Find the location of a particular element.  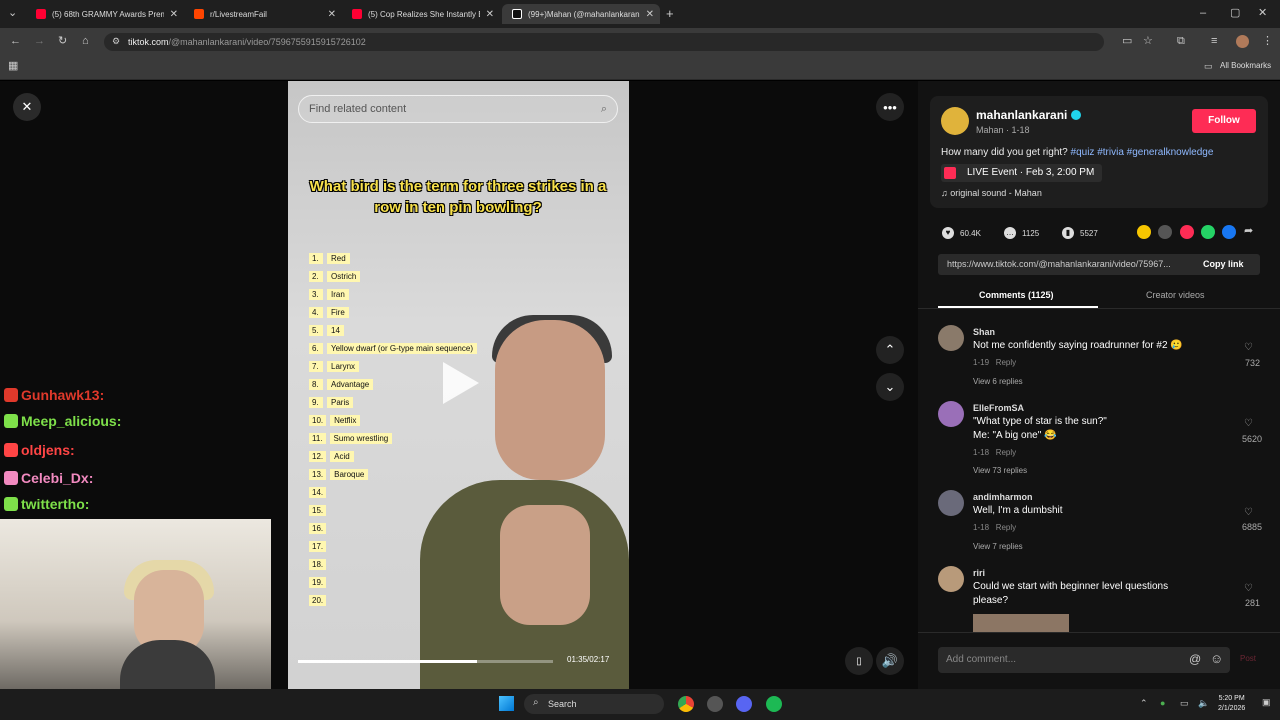

like-button: ♥ 60.4K is located at coordinates (961, 233).